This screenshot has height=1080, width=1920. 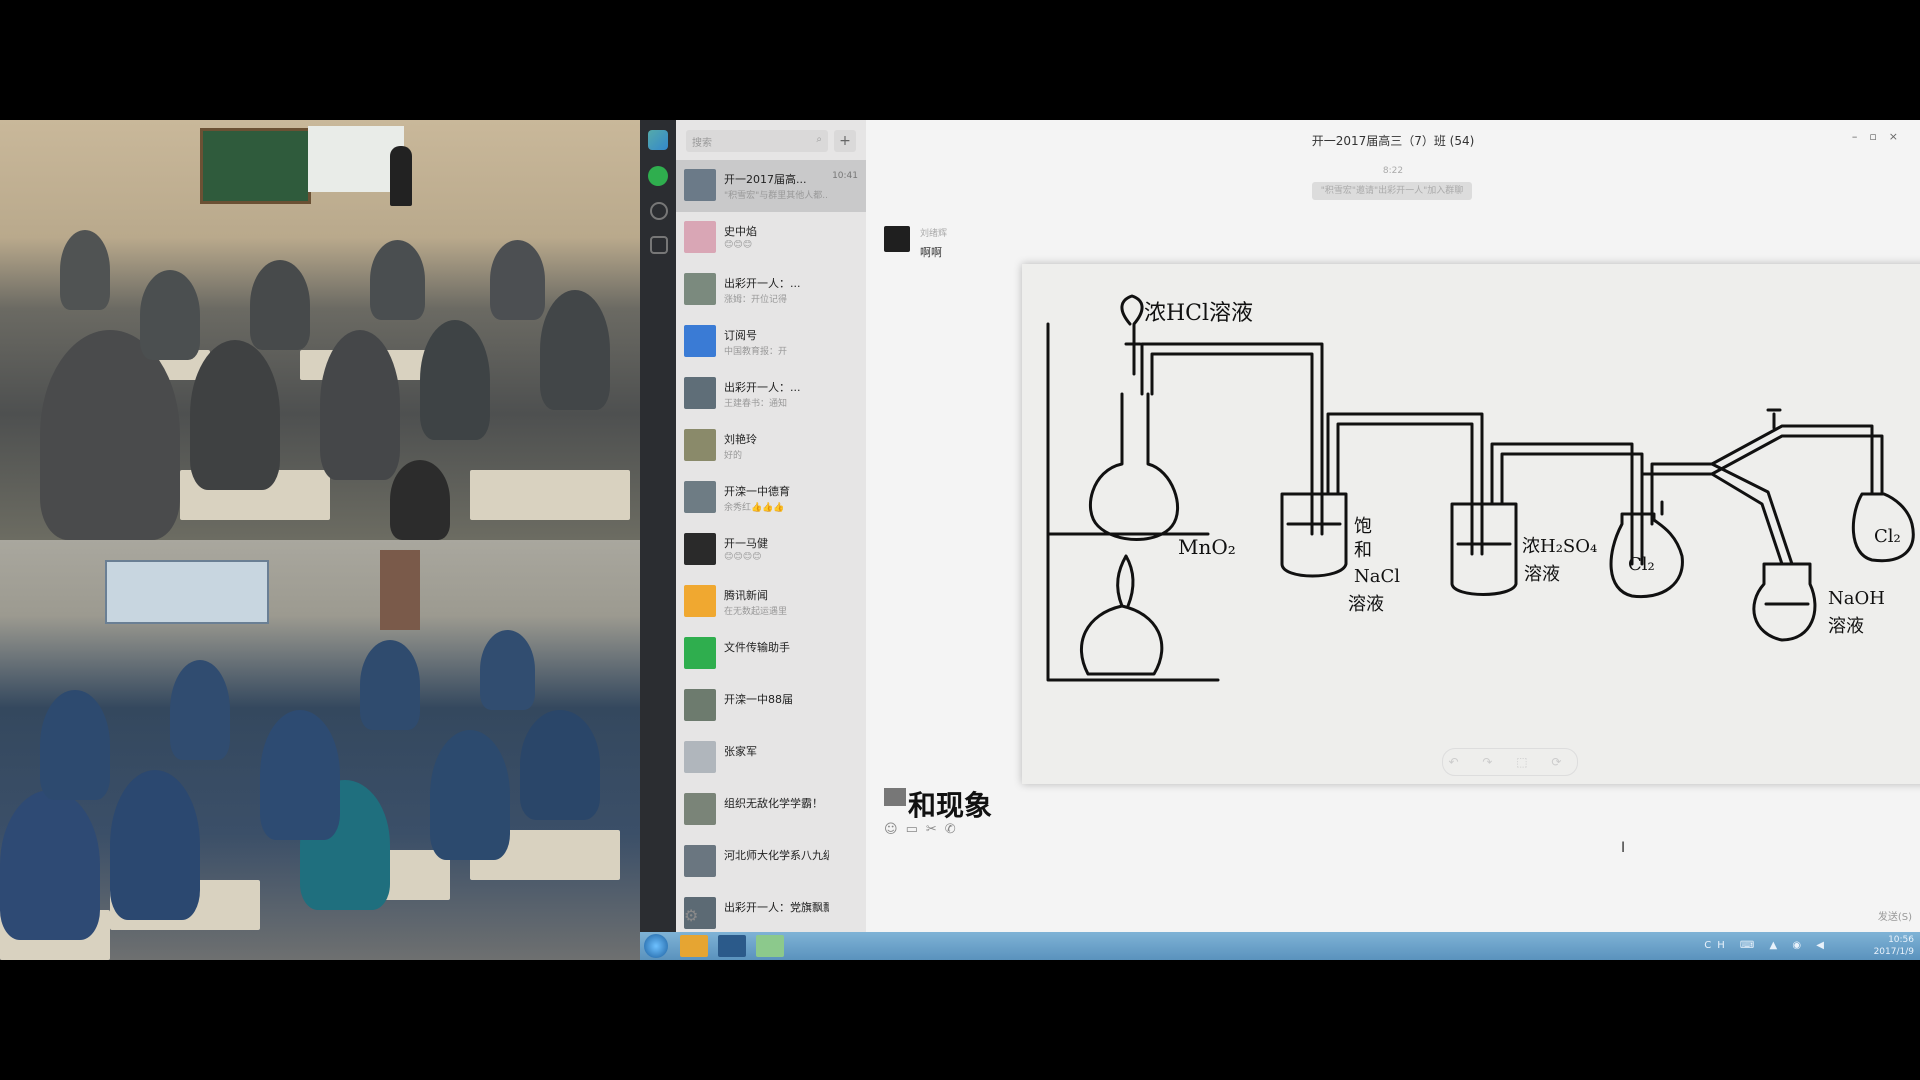 I want to click on window-controls: –▫×, so click(x=1881, y=136).